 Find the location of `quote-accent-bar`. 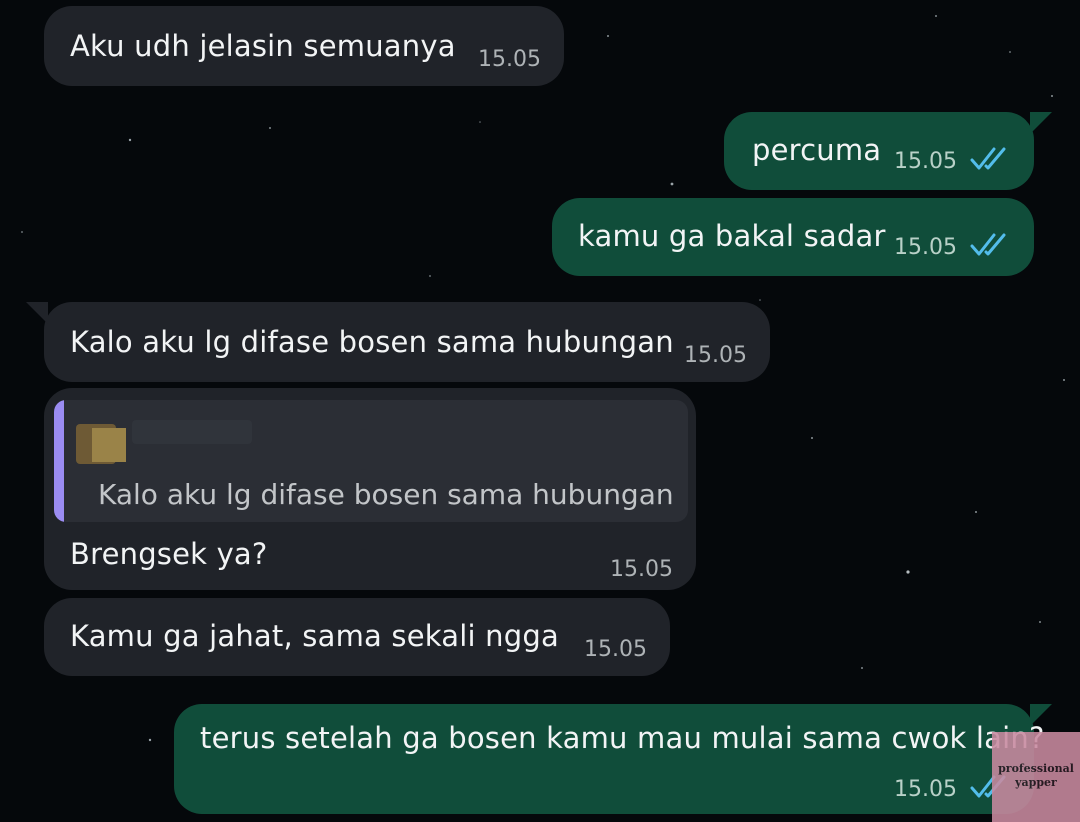

quote-accent-bar is located at coordinates (59, 461).